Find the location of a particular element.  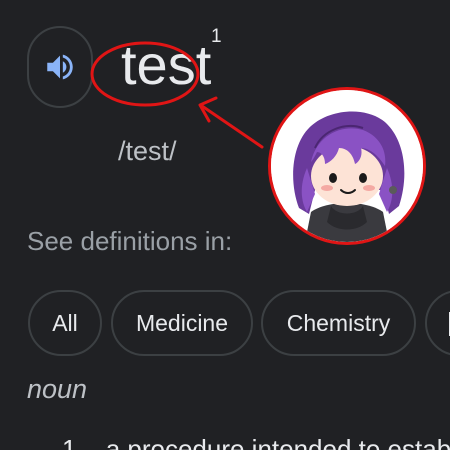

chip-chemistry: Chemistry is located at coordinates (338, 323).